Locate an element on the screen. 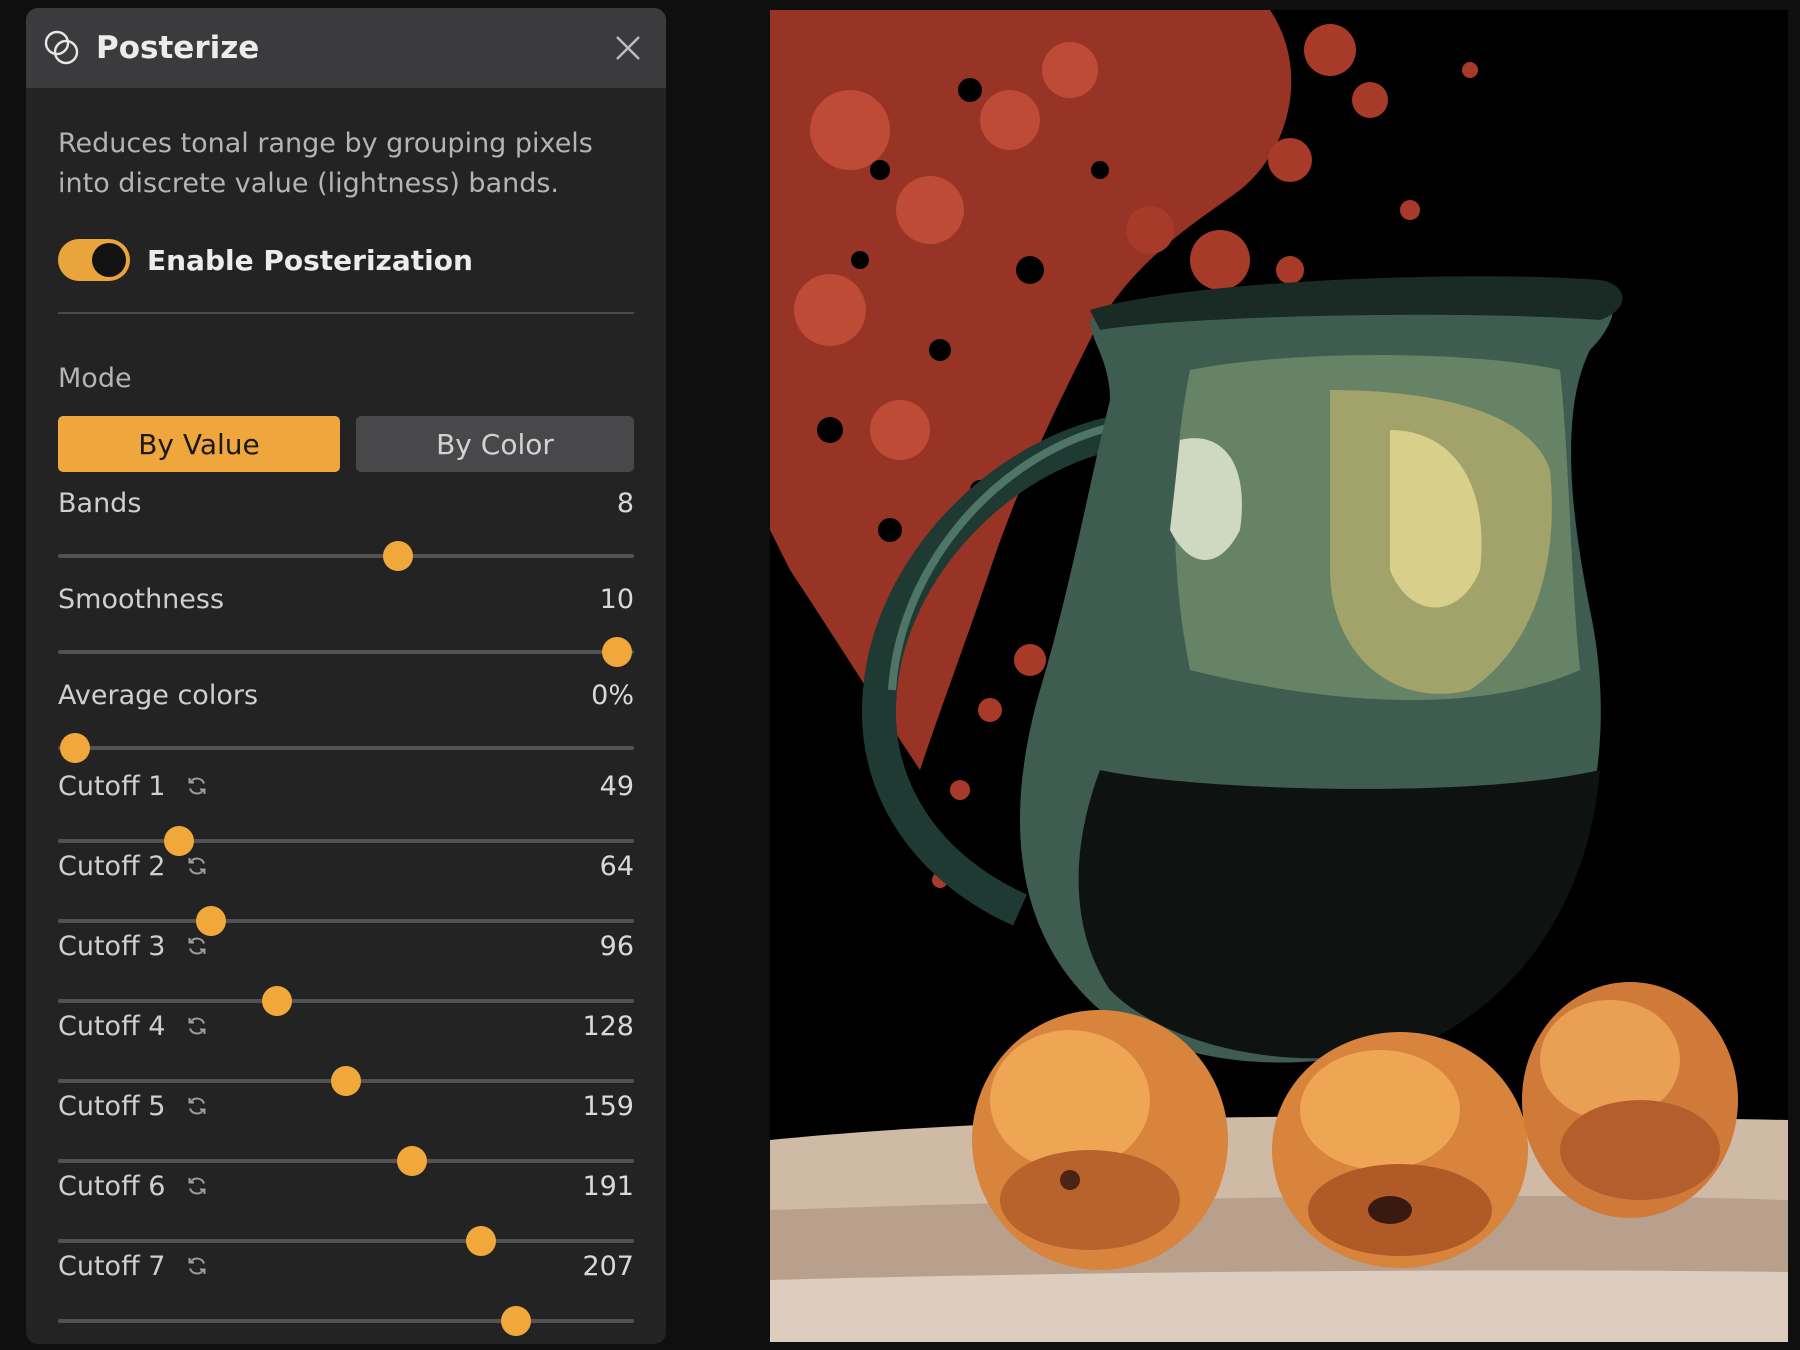 The image size is (1800, 1350). slider-bands: Bands 8 is located at coordinates (346, 528).